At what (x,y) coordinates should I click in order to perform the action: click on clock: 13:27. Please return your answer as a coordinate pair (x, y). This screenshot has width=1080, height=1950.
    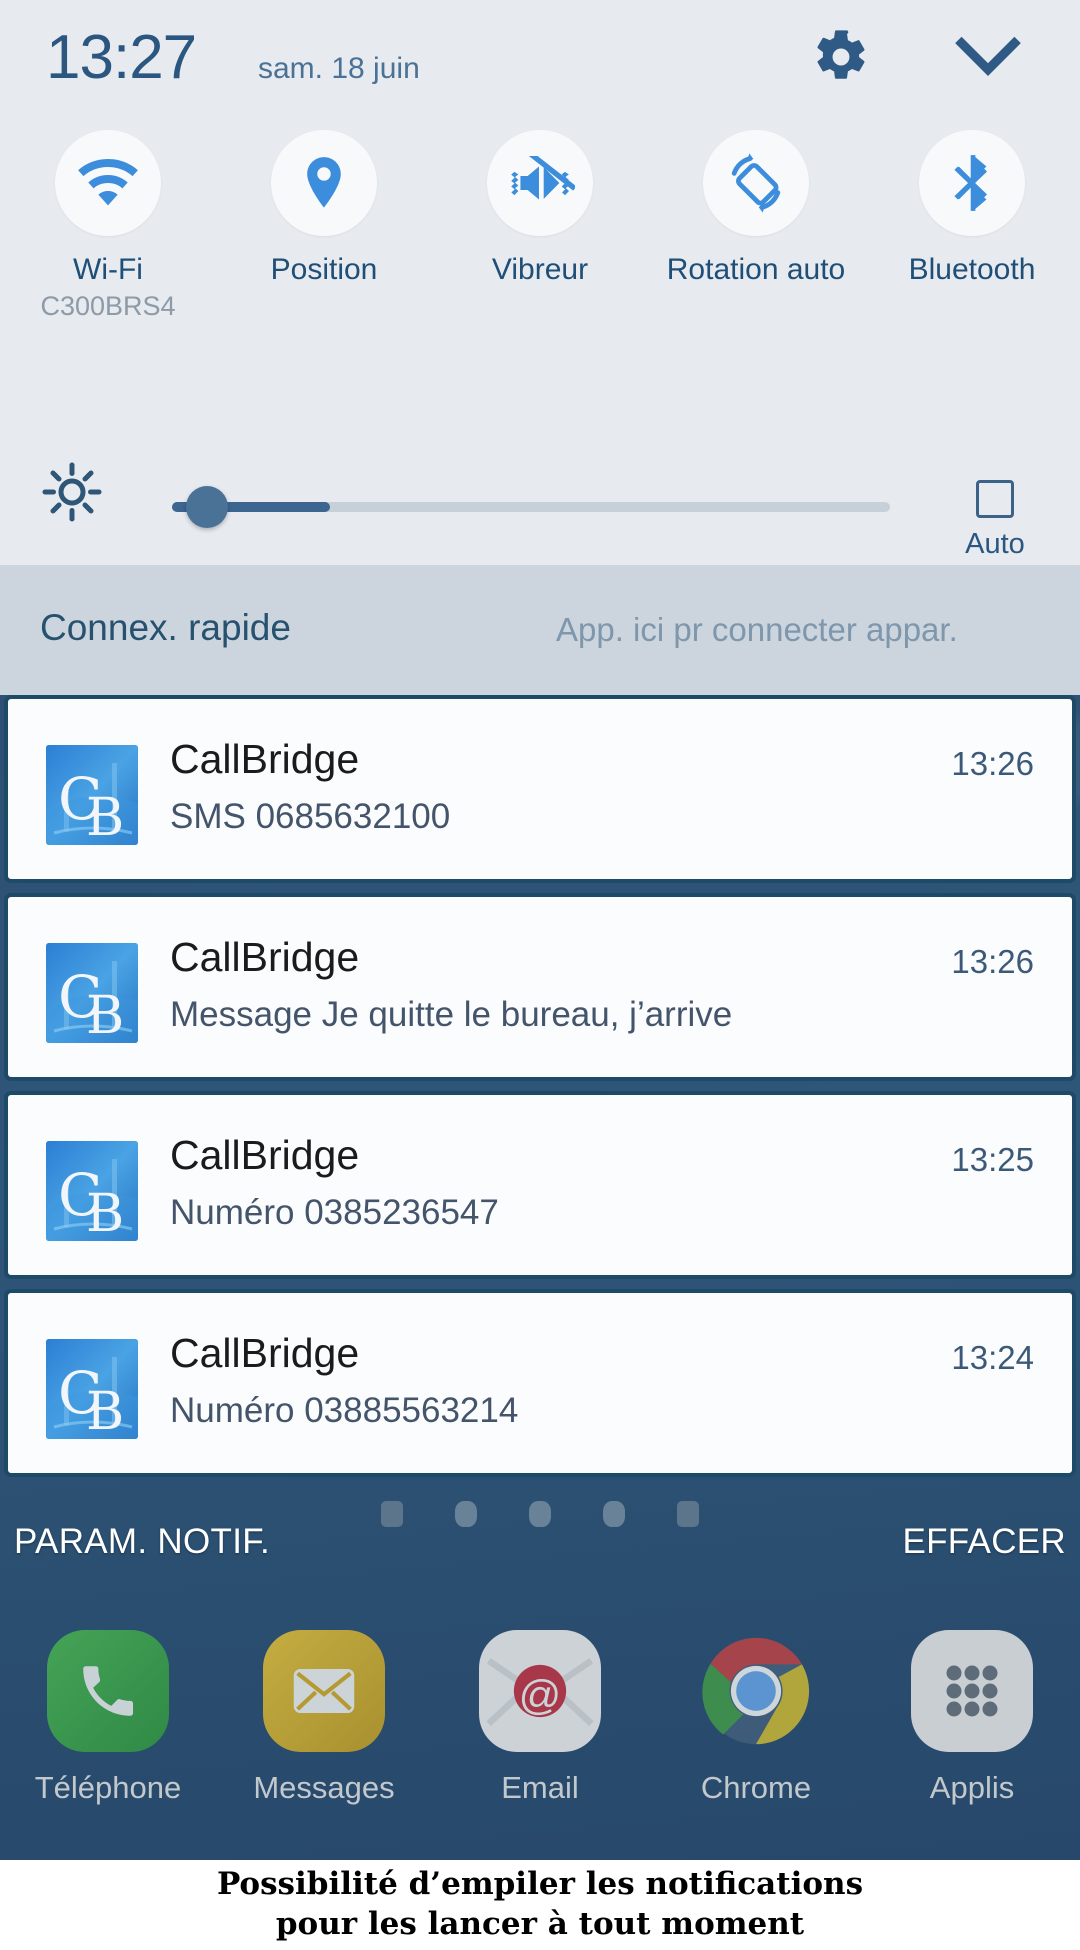
    Looking at the image, I should click on (121, 57).